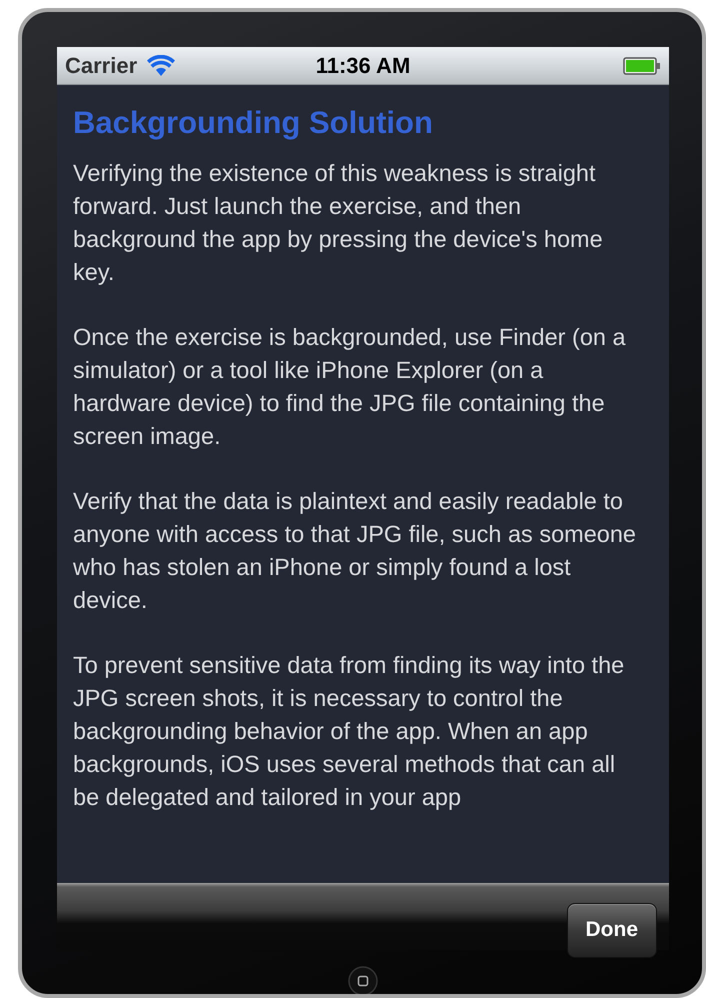 Image resolution: width=706 pixels, height=998 pixels. Describe the element at coordinates (349, 731) in the screenshot. I see `body-paragraph: To prevent sensitive data from finding its way into the JPG screen shots, it is necessary to control the backgrounding behavior of the app. When an app backgrounds, iOS uses several methods that can all be delegated and tailored in your app` at that location.